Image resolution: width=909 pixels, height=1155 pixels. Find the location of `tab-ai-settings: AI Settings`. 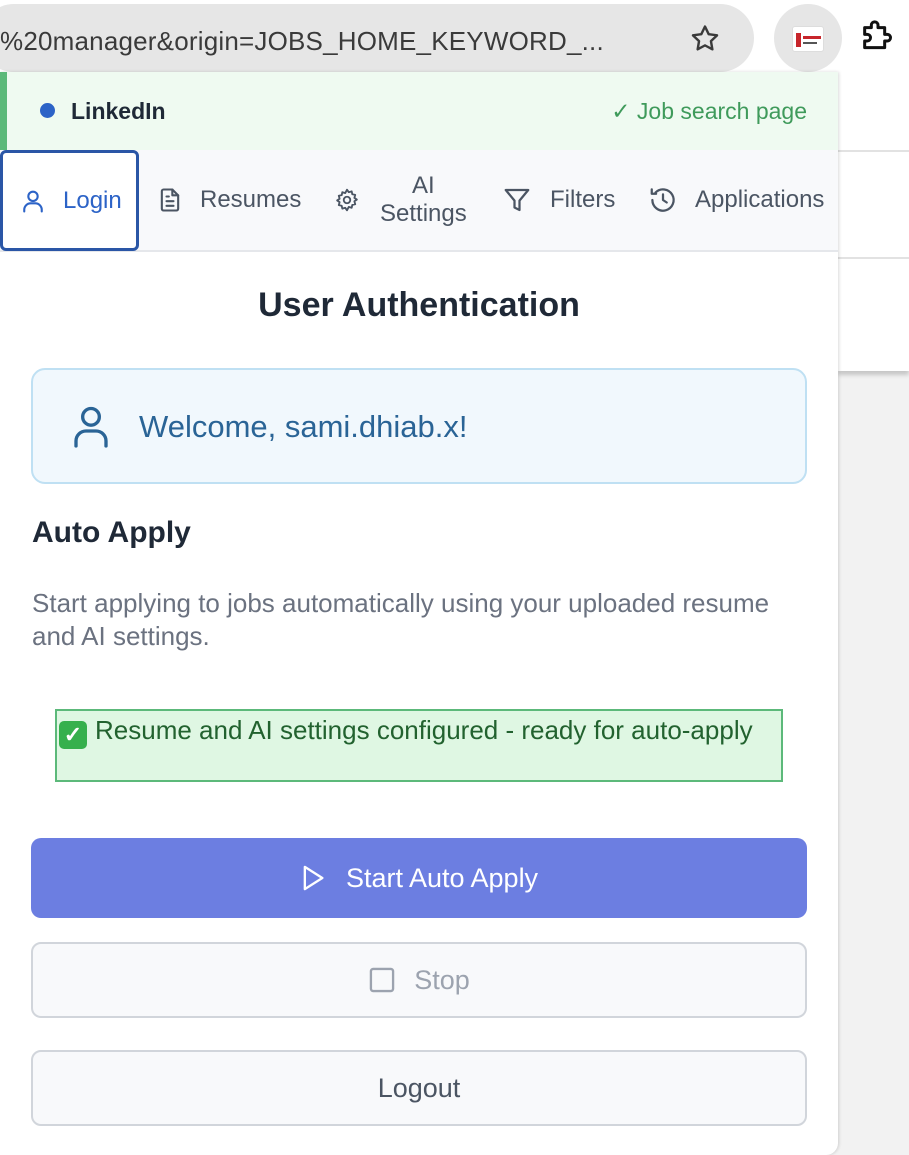

tab-ai-settings: AI Settings is located at coordinates (400, 200).